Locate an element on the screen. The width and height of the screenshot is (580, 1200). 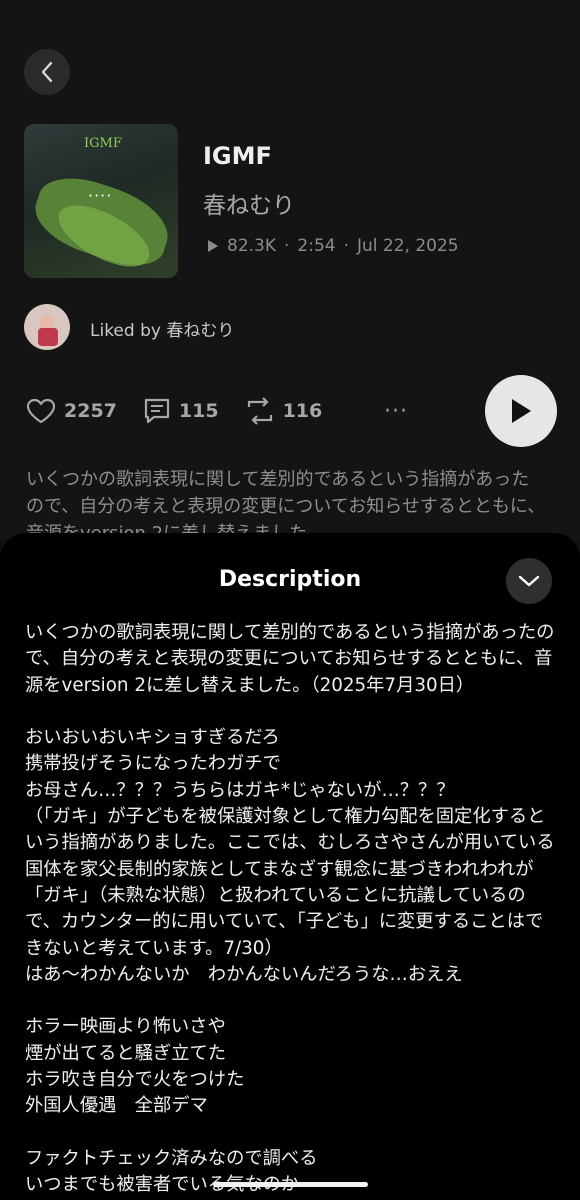
description-line: ファクトチェック済みなので調べる is located at coordinates (171, 1158).